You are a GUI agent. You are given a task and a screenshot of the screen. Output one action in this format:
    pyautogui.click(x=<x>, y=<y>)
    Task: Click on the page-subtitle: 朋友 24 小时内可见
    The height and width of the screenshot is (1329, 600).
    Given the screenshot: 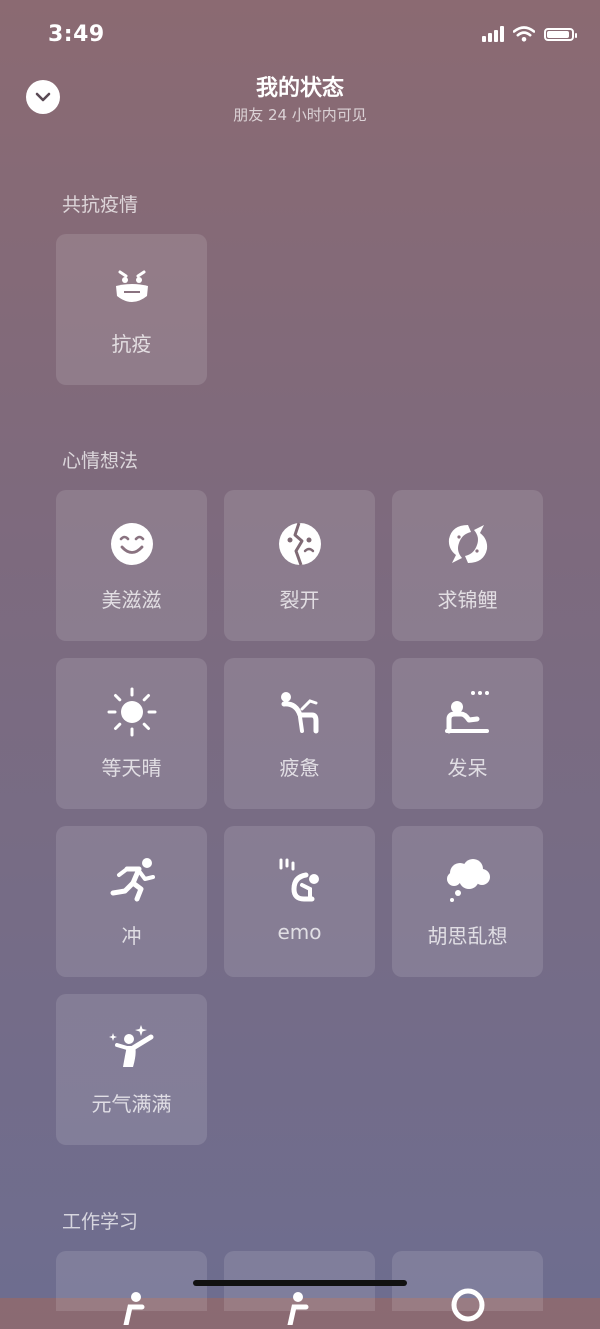 What is the action you would take?
    pyautogui.click(x=300, y=115)
    